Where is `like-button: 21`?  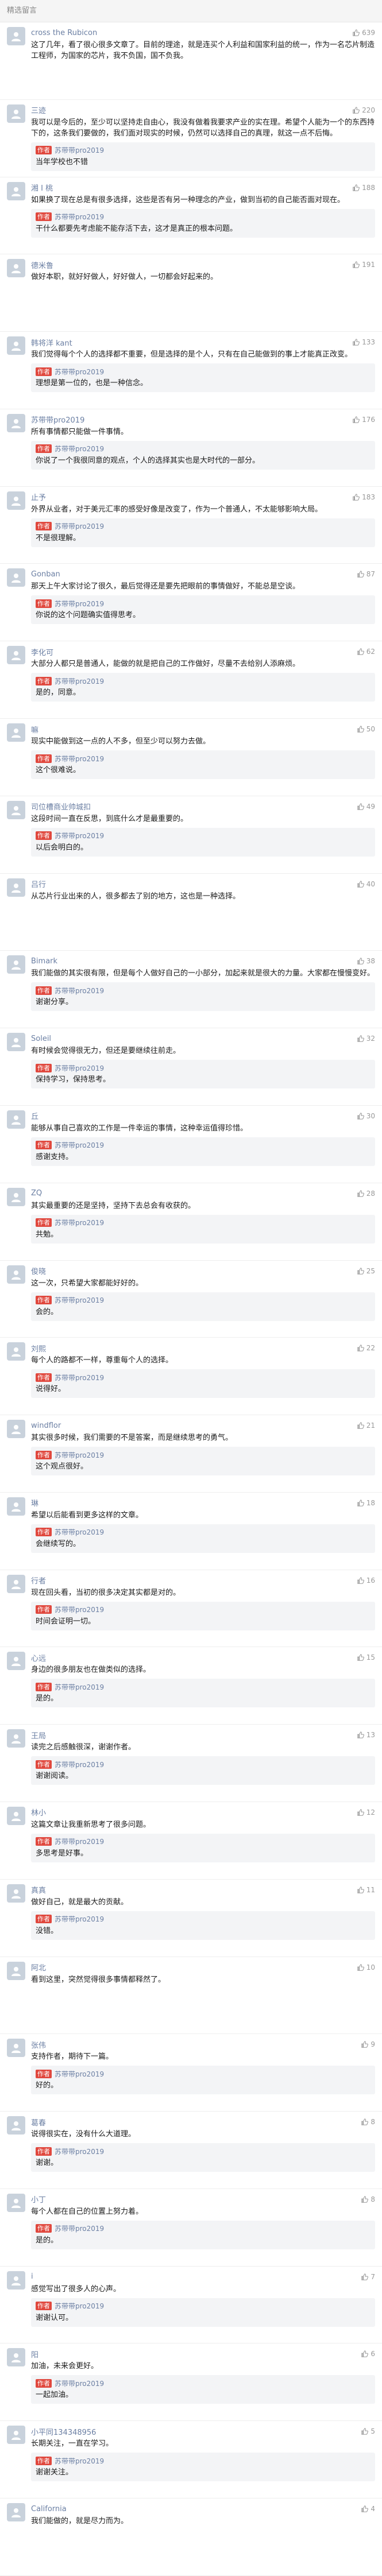 like-button: 21 is located at coordinates (366, 1425).